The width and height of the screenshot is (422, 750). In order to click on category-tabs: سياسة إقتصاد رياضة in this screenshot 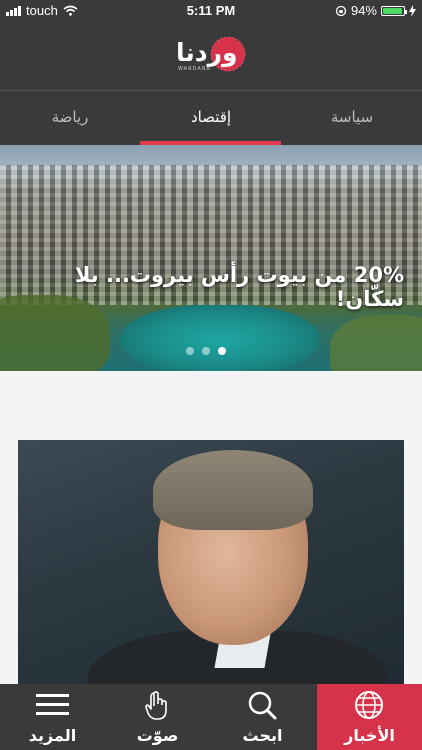, I will do `click(211, 118)`.